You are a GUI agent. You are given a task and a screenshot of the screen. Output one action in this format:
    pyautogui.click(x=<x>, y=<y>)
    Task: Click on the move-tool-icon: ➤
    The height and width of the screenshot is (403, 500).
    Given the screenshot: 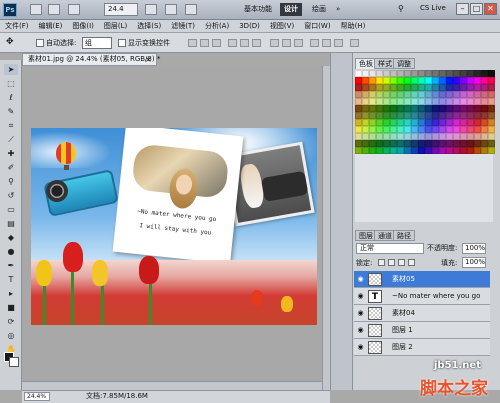 What is the action you would take?
    pyautogui.click(x=11, y=69)
    